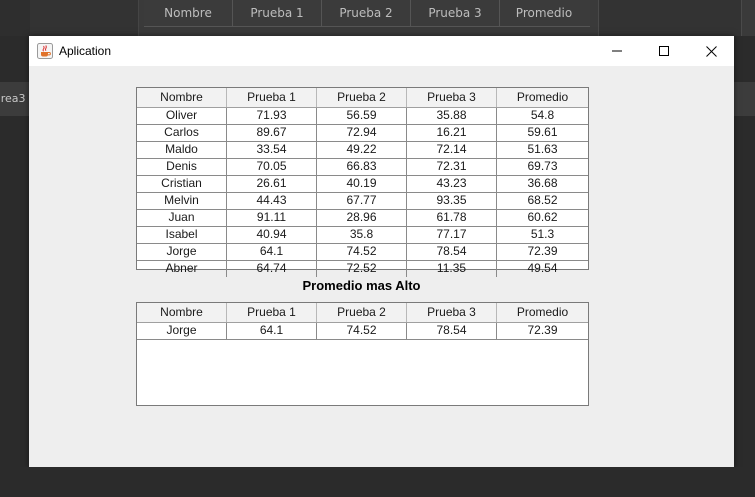 Image resolution: width=755 pixels, height=497 pixels. What do you see at coordinates (452, 167) in the screenshot?
I see `table-cell: 72.31` at bounding box center [452, 167].